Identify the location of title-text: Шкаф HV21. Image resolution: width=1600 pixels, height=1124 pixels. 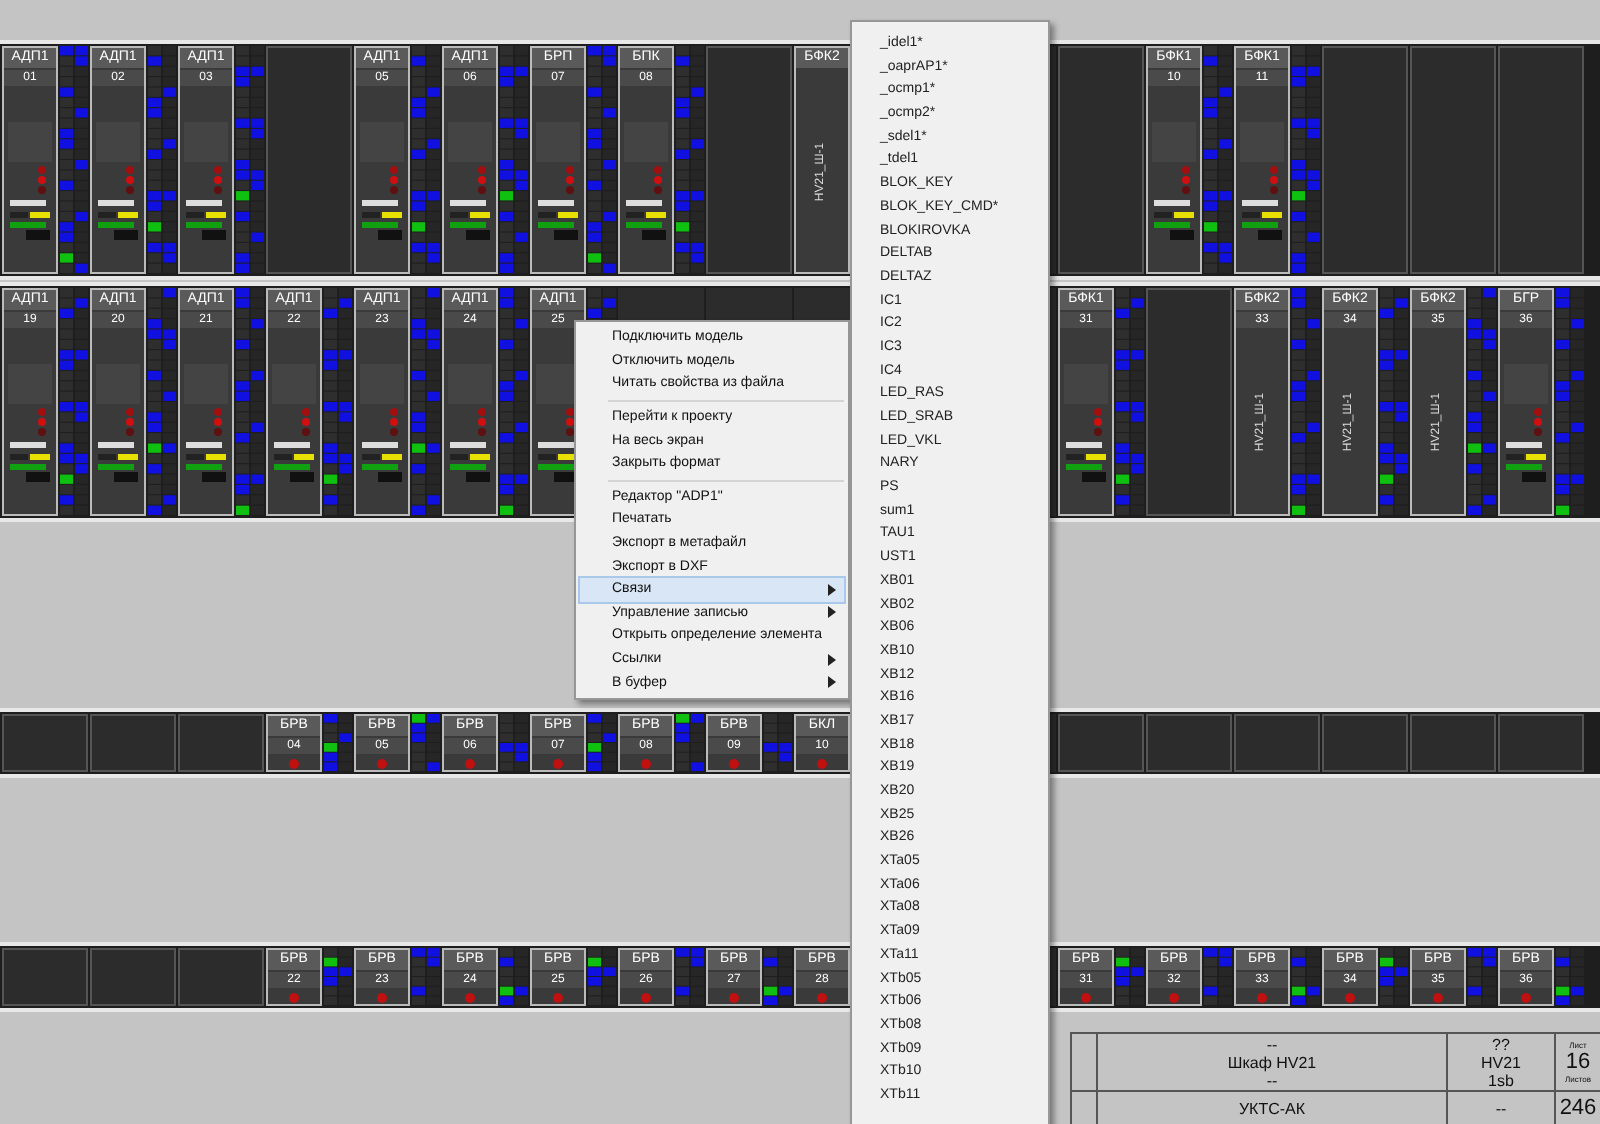
(1272, 1062).